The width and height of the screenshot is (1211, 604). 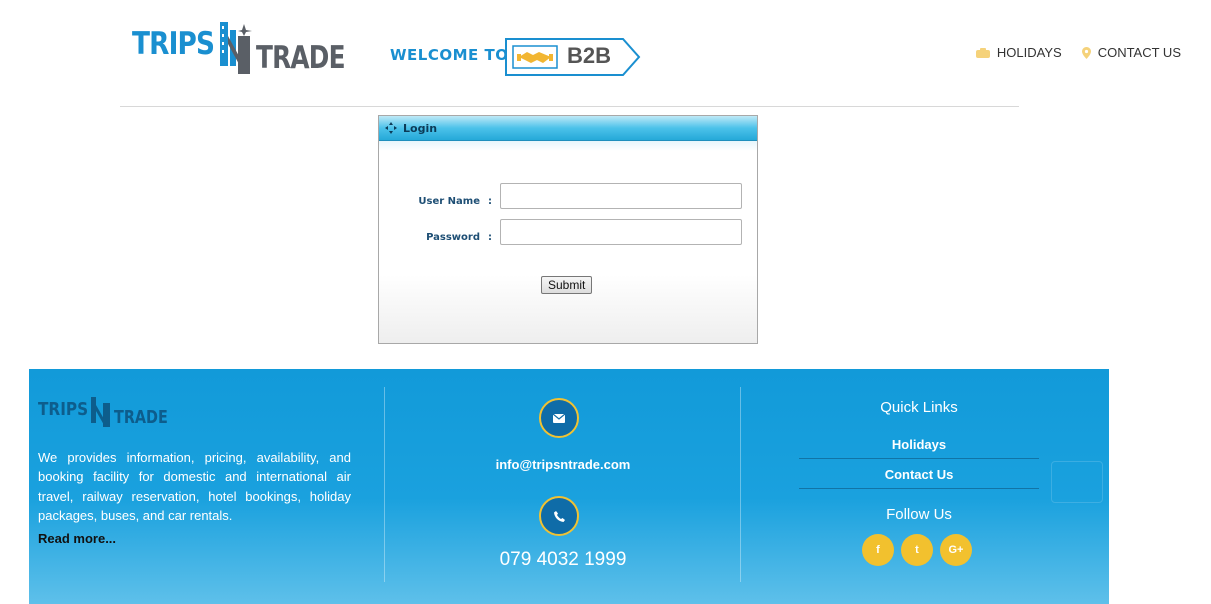 What do you see at coordinates (621, 232) in the screenshot?
I see `password-input` at bounding box center [621, 232].